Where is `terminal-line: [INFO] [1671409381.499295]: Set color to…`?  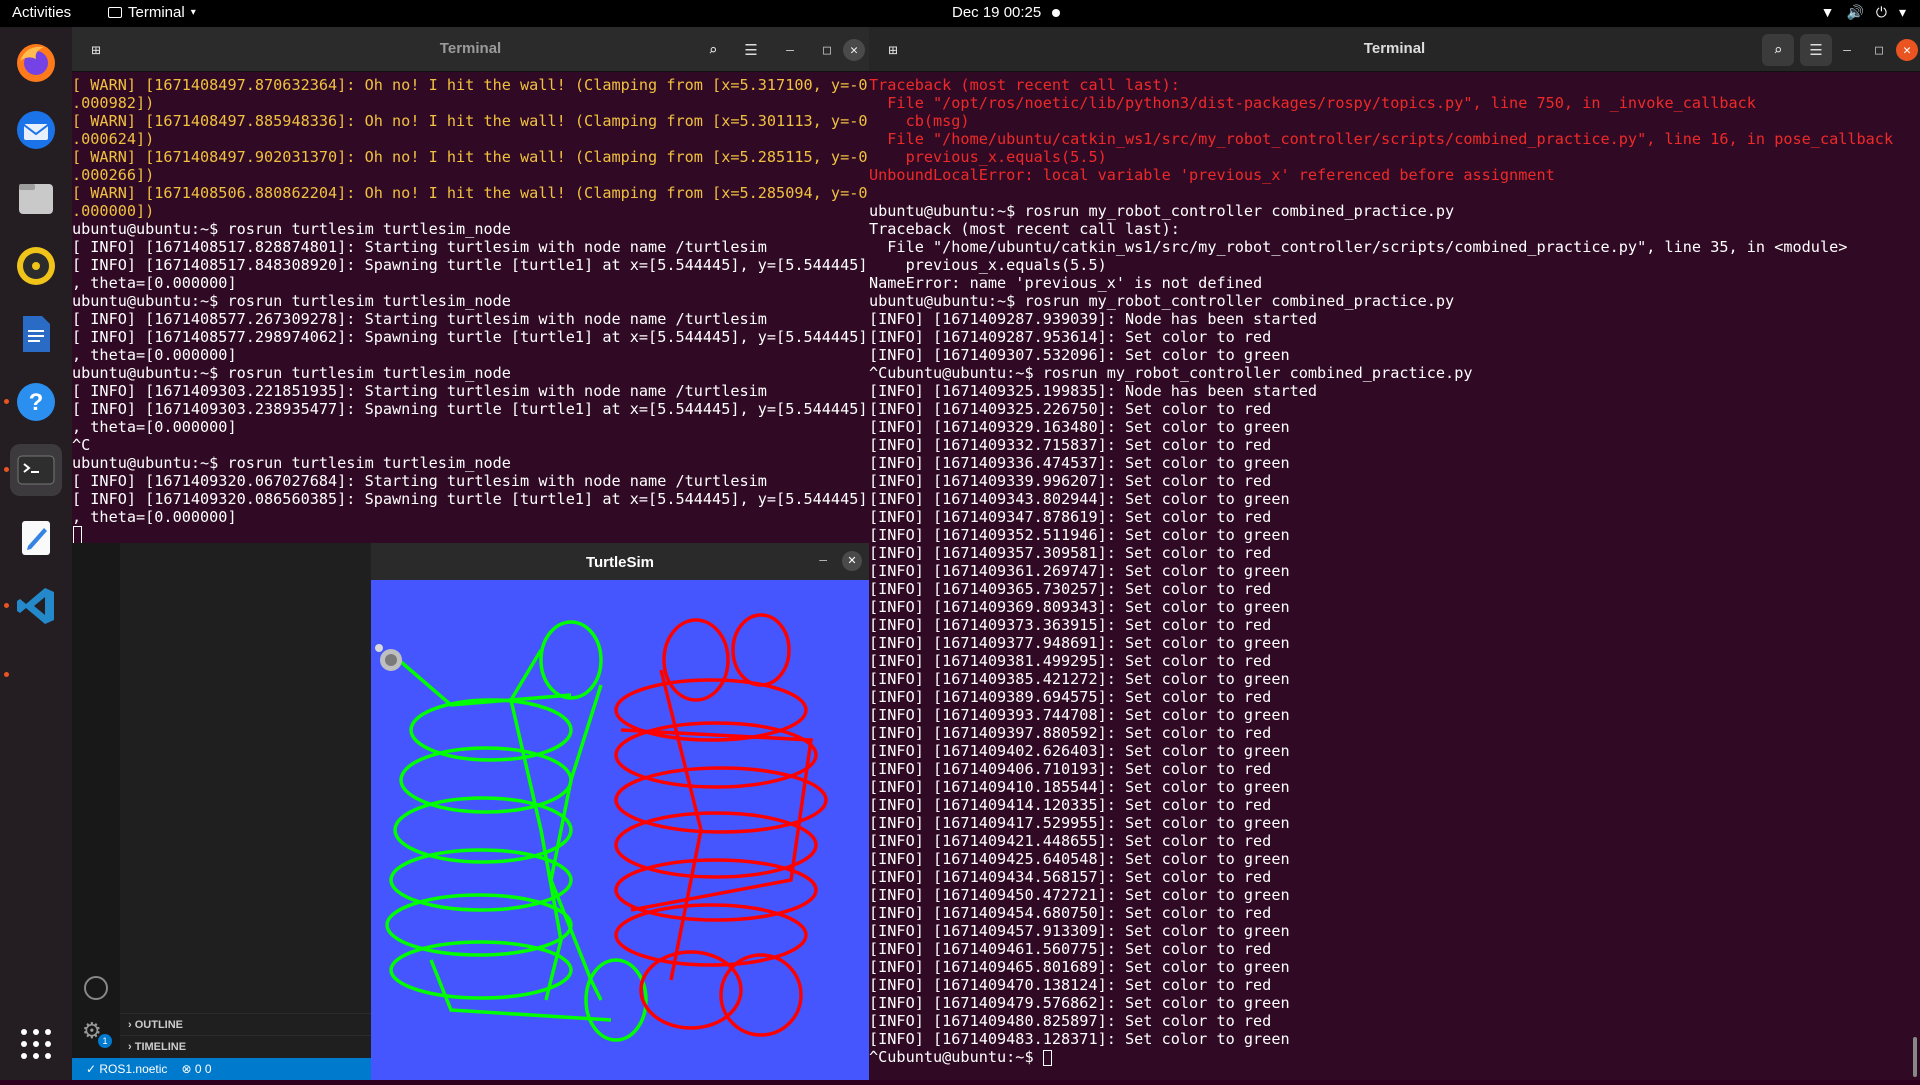 terminal-line: [INFO] [1671409381.499295]: Set color to… is located at coordinates (1070, 661).